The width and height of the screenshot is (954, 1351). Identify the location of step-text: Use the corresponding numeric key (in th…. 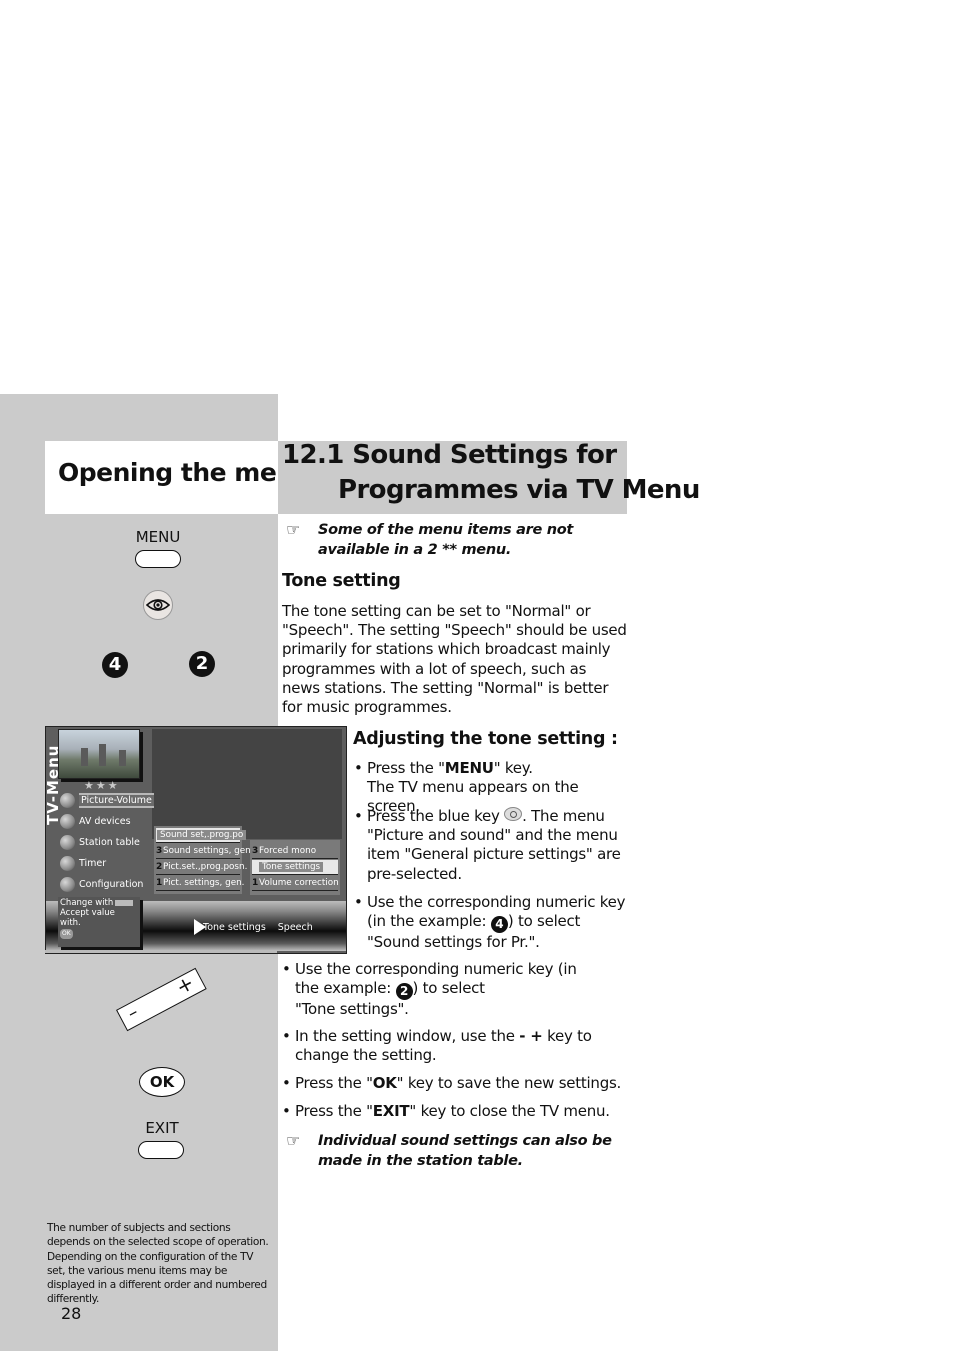
(491, 922).